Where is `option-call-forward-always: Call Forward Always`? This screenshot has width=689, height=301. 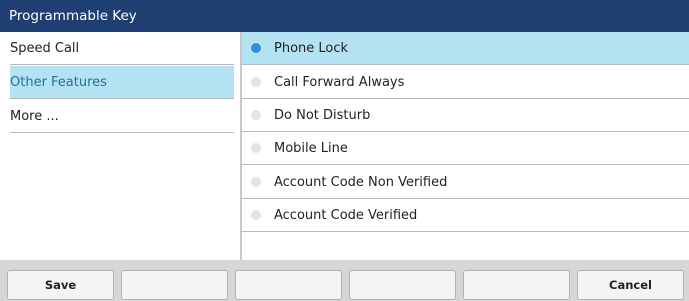 option-call-forward-always: Call Forward Always is located at coordinates (465, 82).